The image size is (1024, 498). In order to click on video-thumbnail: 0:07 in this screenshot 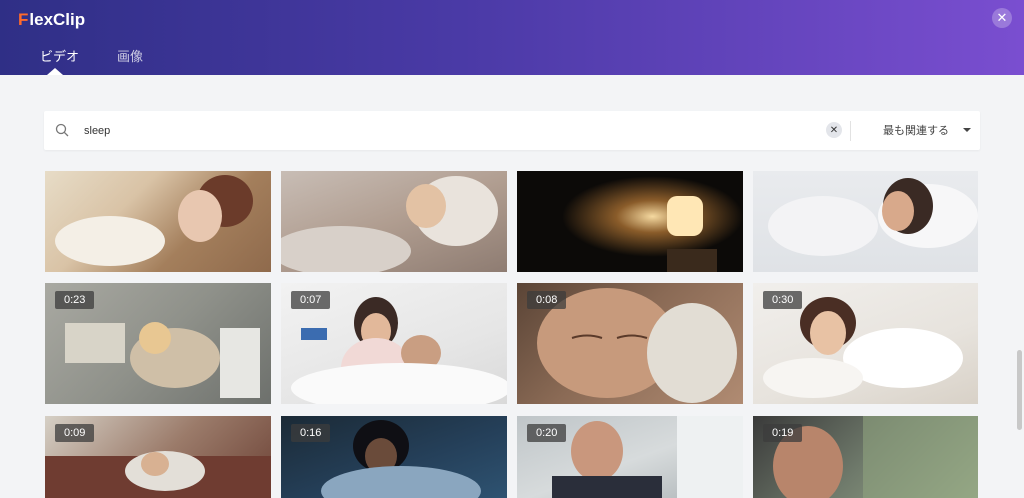, I will do `click(394, 343)`.